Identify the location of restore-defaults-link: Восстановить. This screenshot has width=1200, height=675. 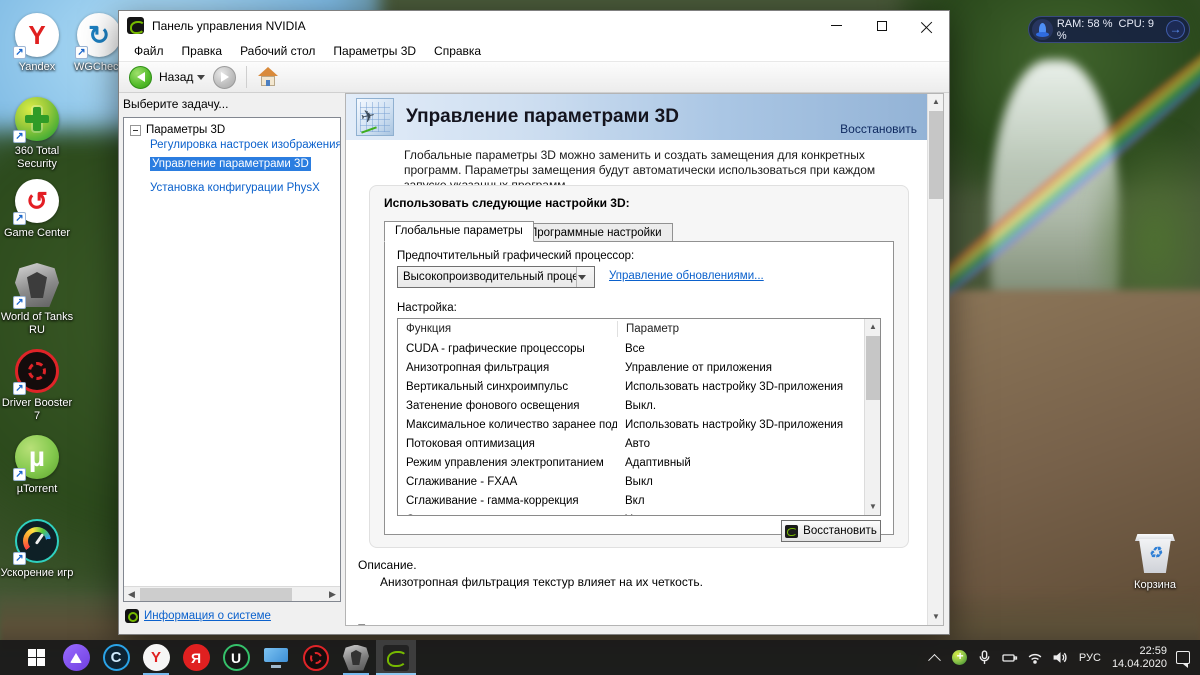
(878, 129).